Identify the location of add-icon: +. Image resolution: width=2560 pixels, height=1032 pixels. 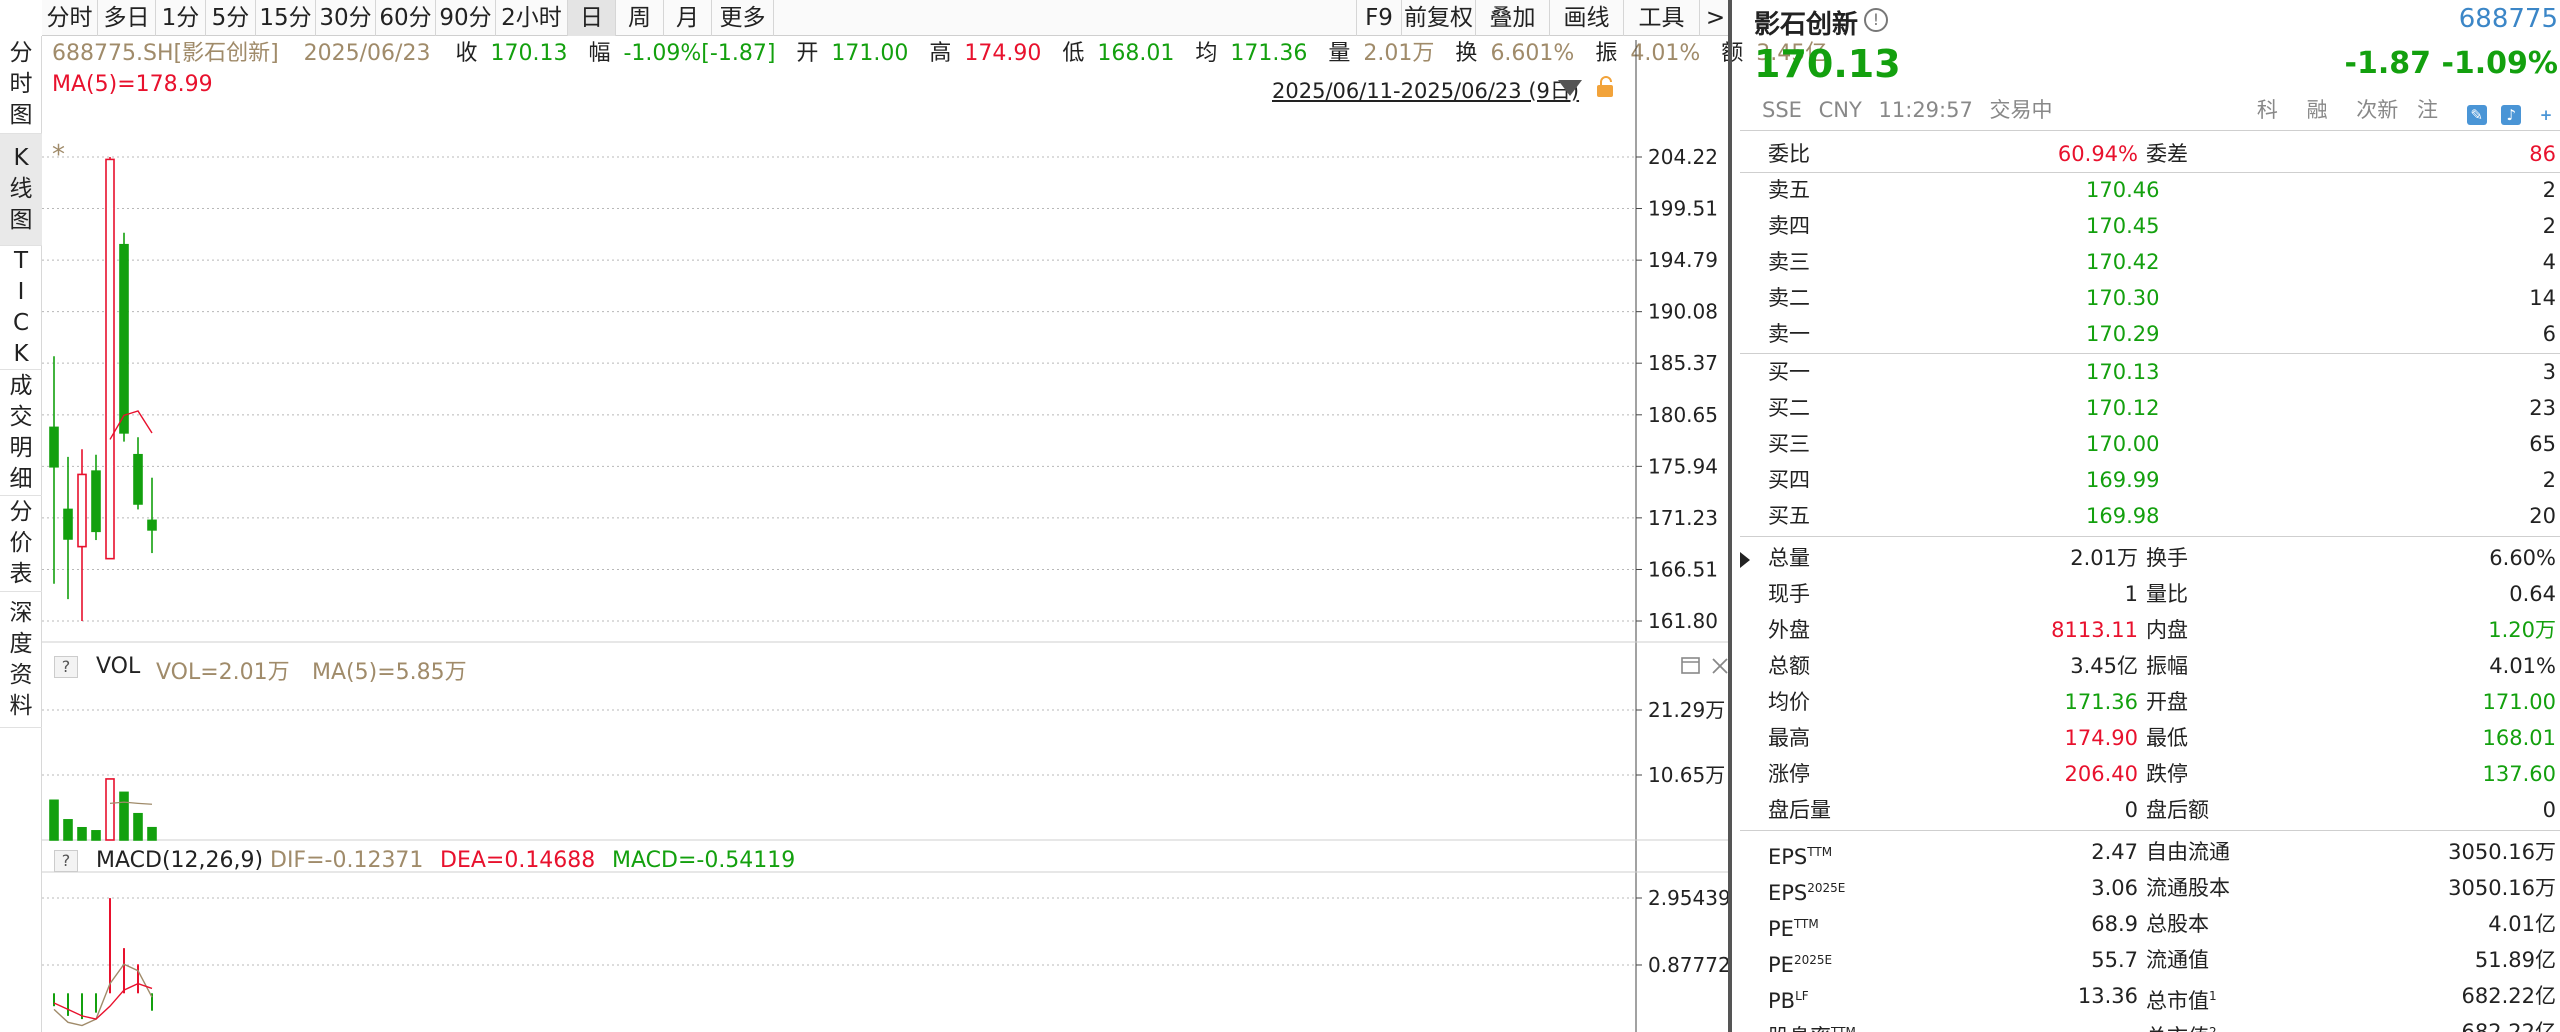
(2546, 115).